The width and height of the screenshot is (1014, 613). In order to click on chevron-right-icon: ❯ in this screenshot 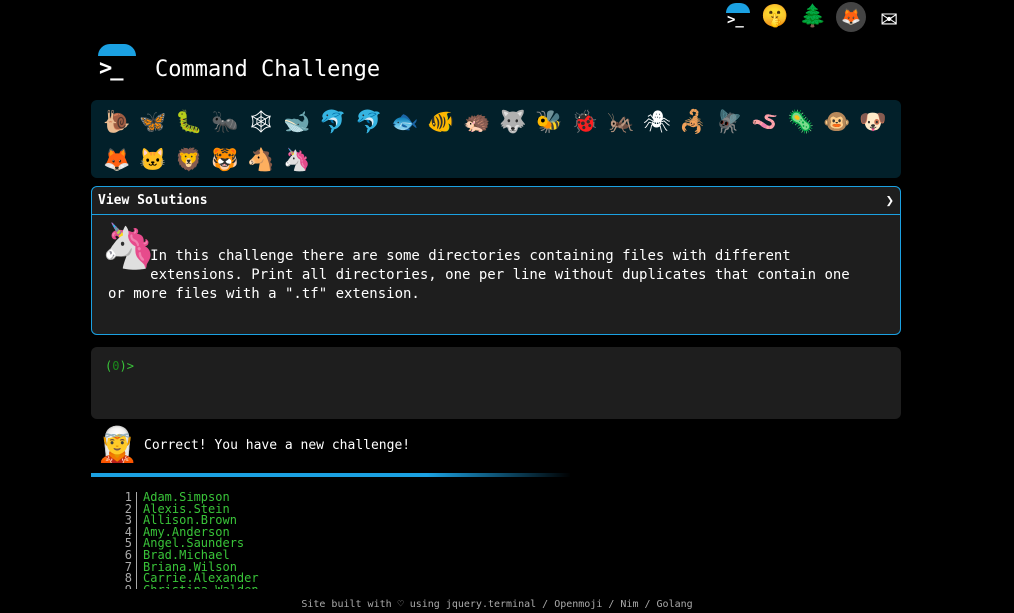, I will do `click(890, 201)`.